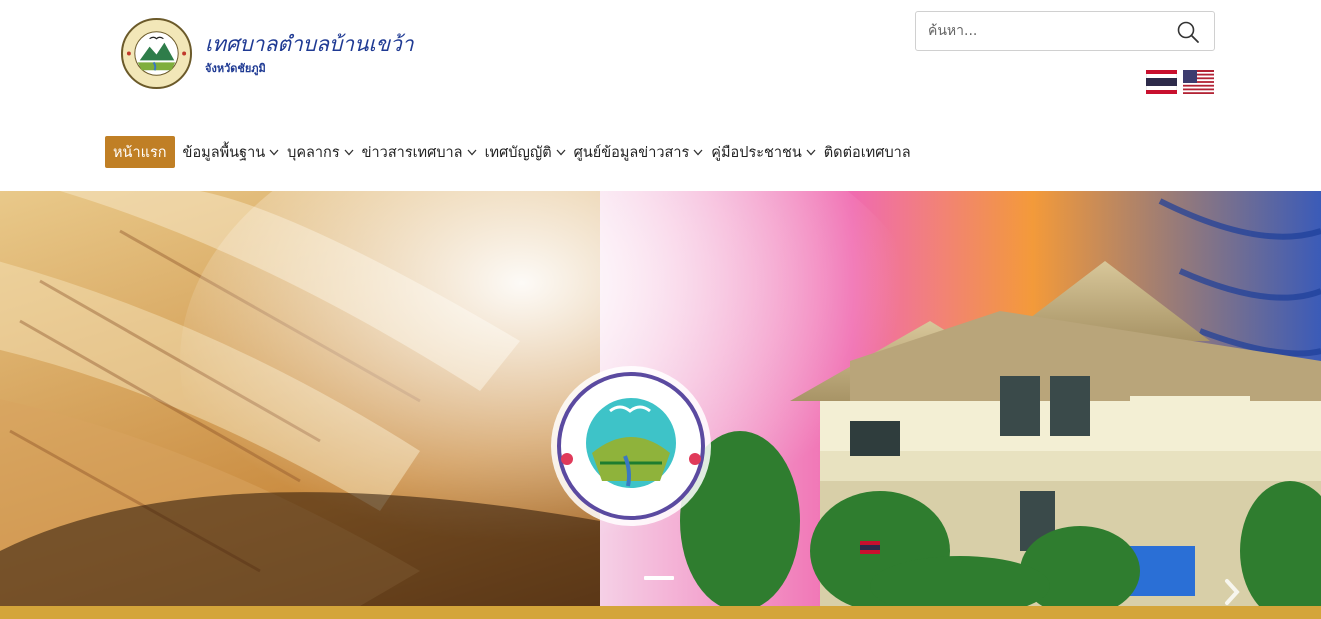 The image size is (1321, 619). I want to click on nav-personnel: บุคลากร, so click(320, 152).